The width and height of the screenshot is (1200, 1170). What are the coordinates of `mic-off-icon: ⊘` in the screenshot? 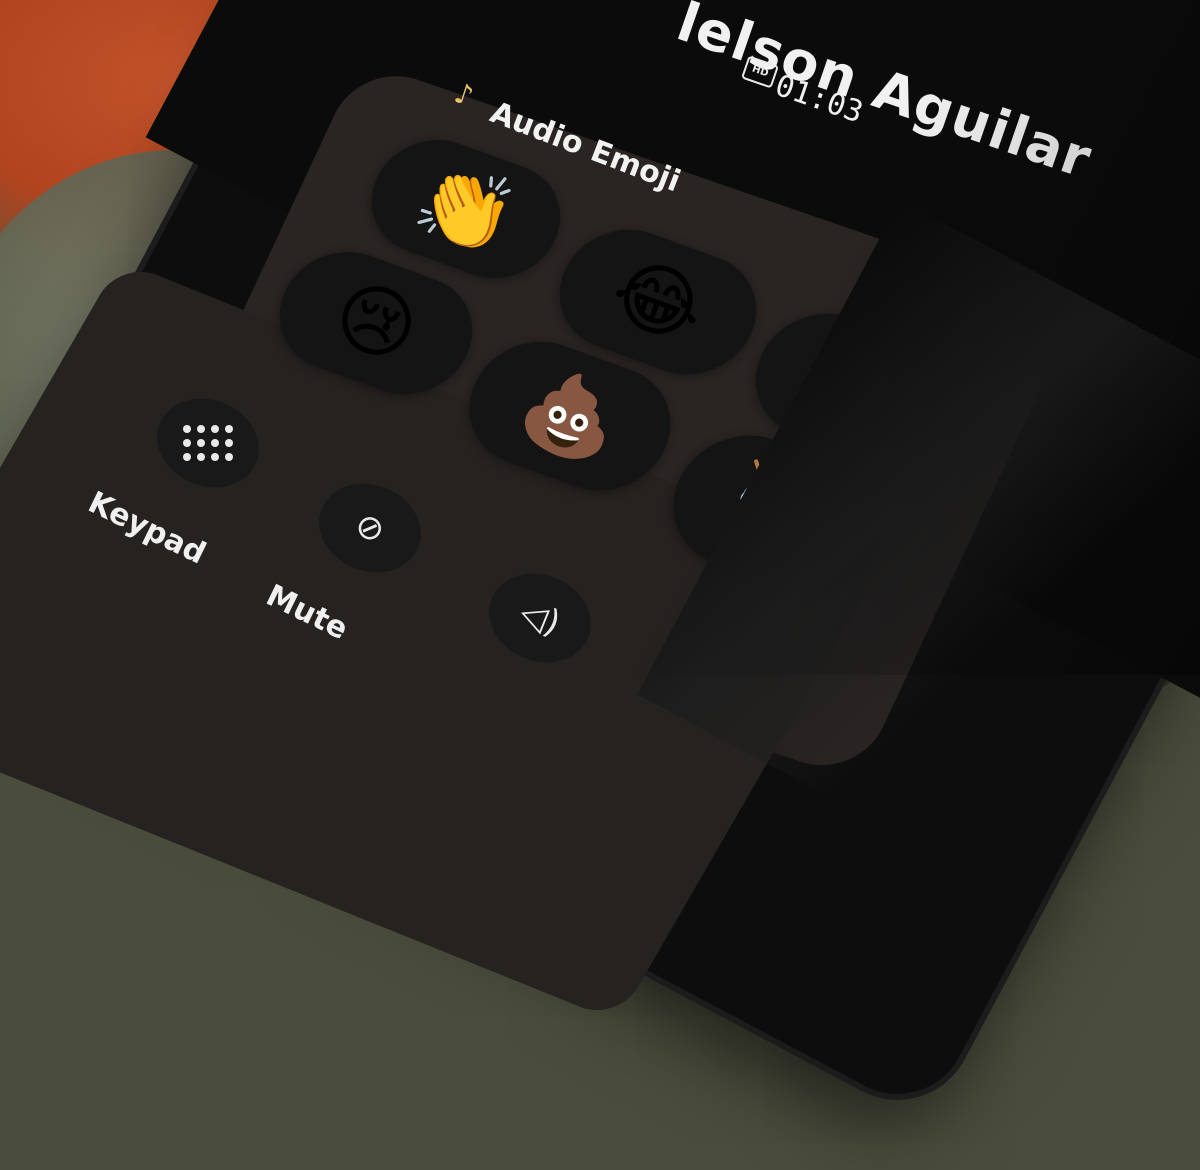 It's located at (370, 528).